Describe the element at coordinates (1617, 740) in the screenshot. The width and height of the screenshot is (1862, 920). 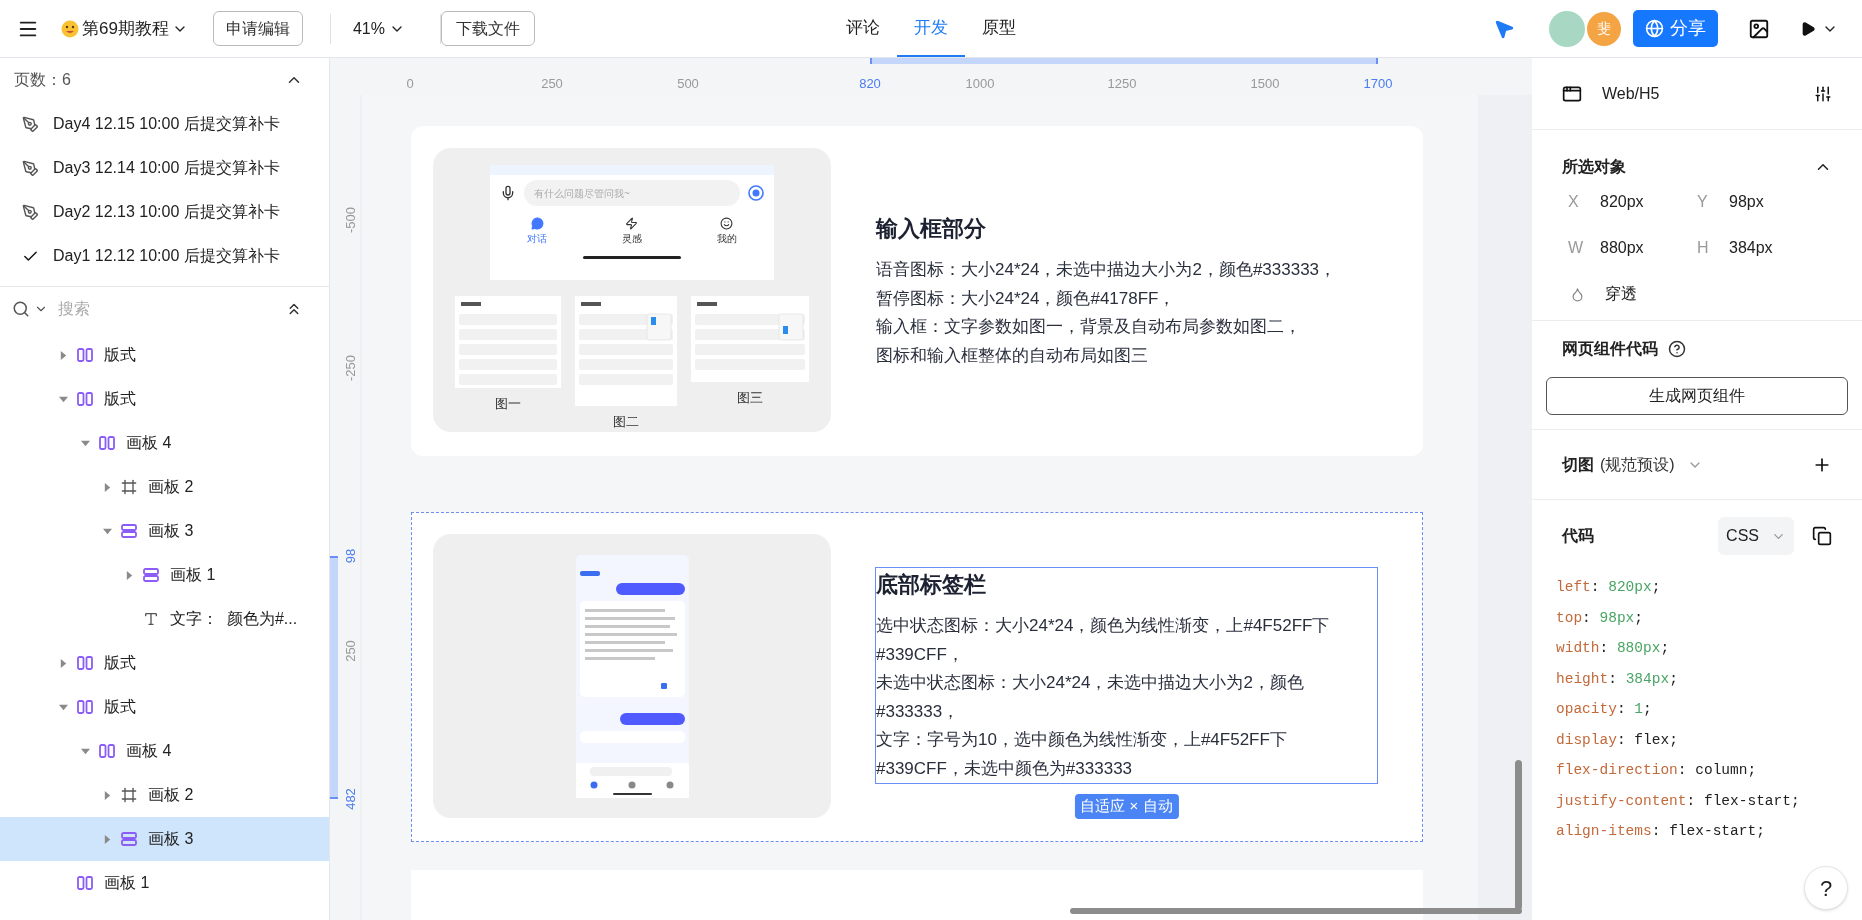
I see `code-line: display: flex;` at that location.